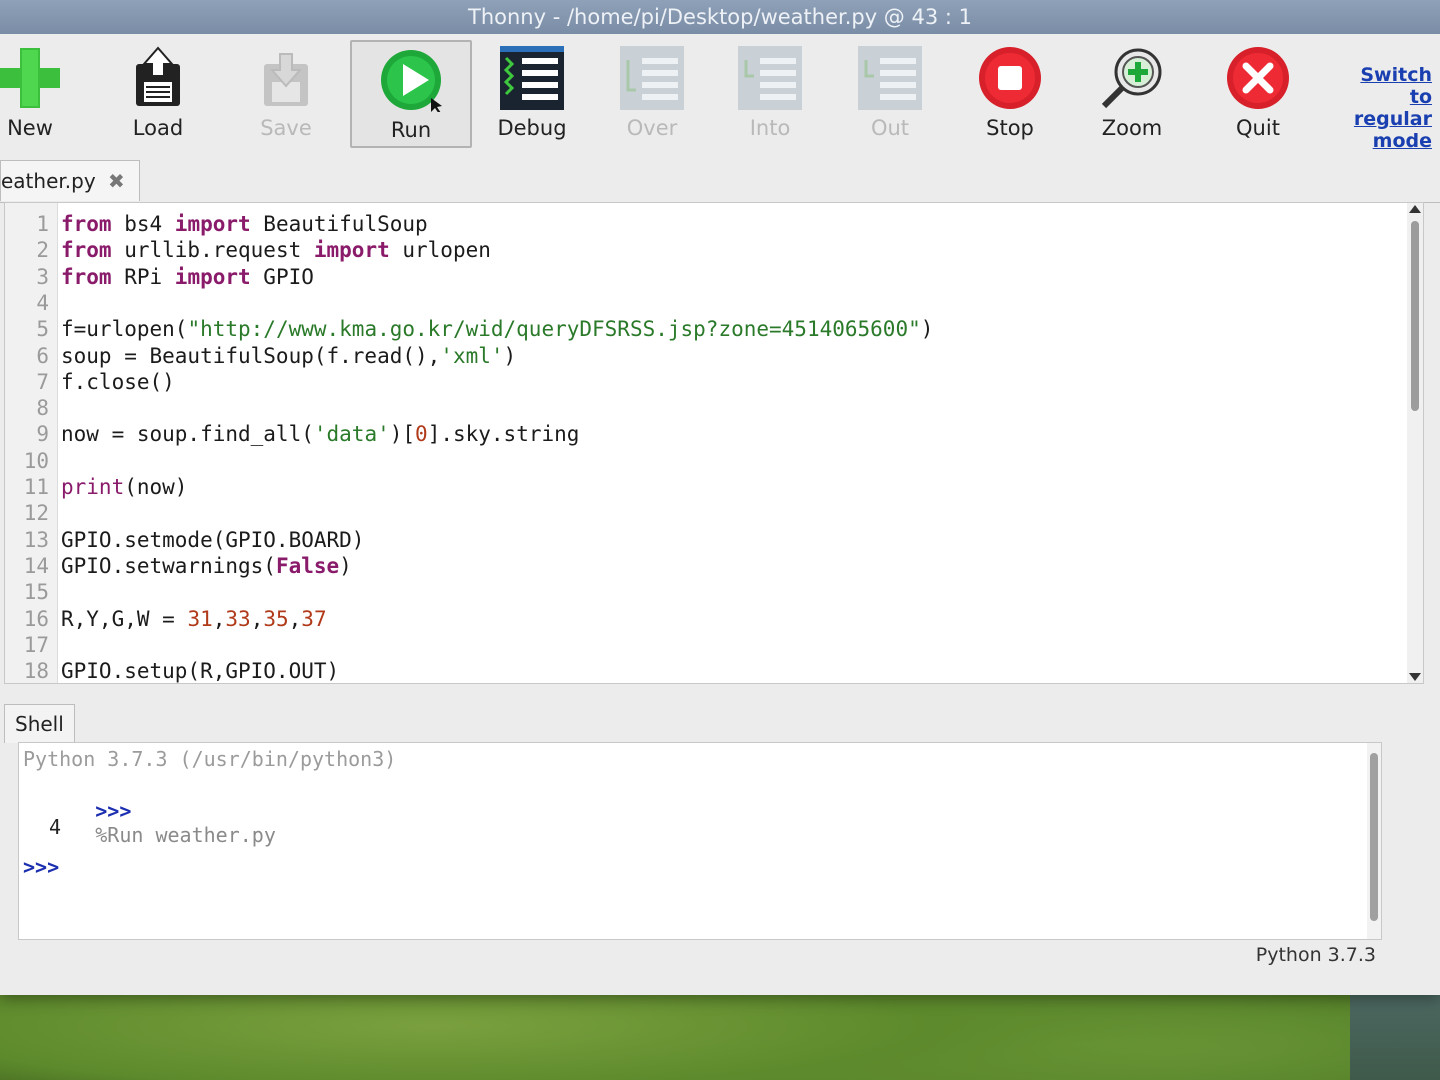 This screenshot has height=1080, width=1440. Describe the element at coordinates (36, 592) in the screenshot. I see `line-number: 15` at that location.